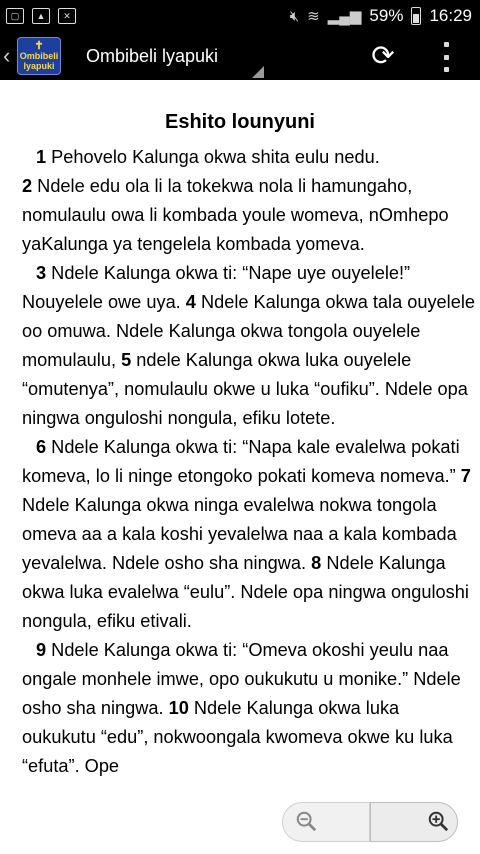  I want to click on app-title: Ombibeli lyapuki, so click(152, 56).